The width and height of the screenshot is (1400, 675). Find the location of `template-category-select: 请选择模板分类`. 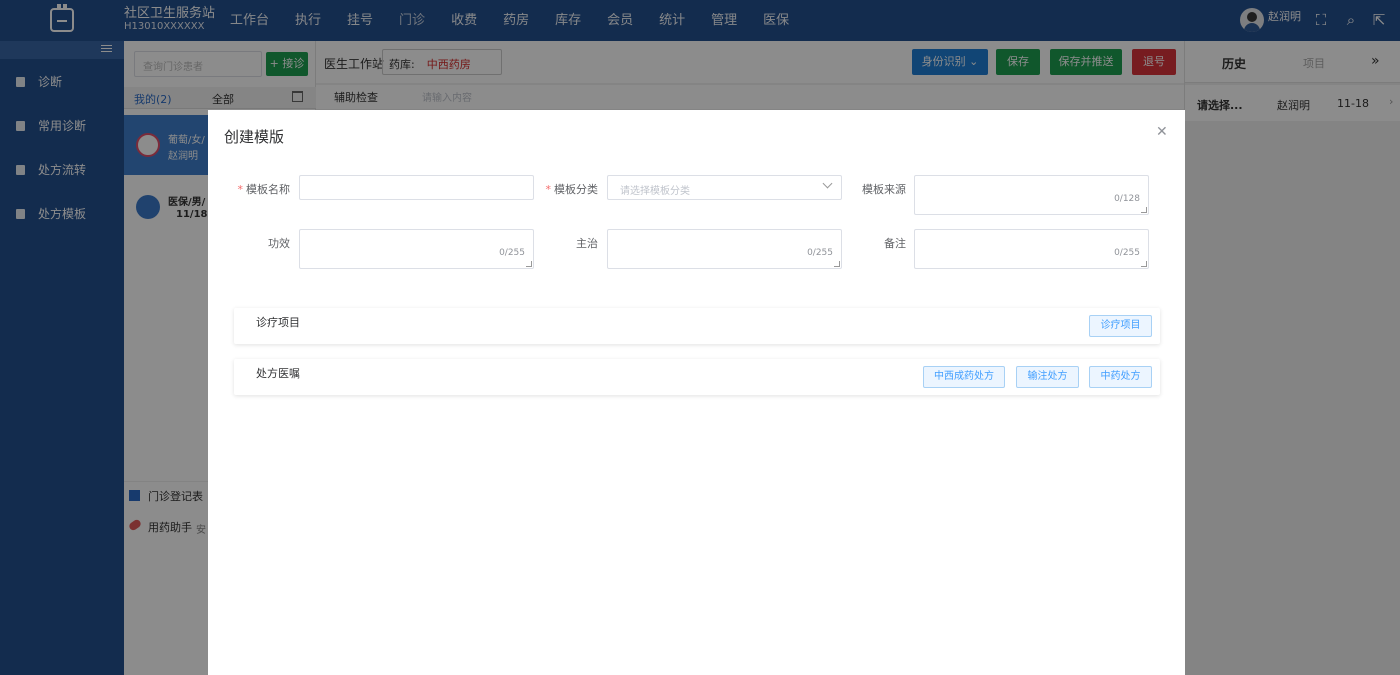

template-category-select: 请选择模板分类 is located at coordinates (724, 187).